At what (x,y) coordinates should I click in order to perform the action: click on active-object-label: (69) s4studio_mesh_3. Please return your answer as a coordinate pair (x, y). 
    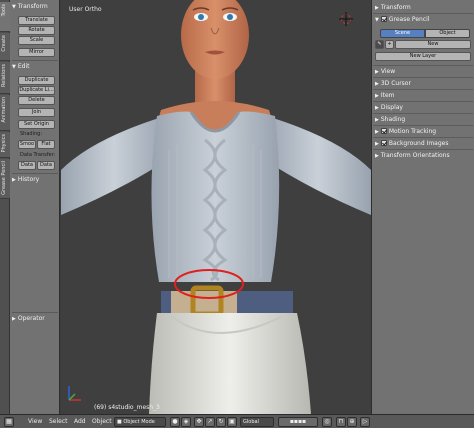
    Looking at the image, I should click on (127, 407).